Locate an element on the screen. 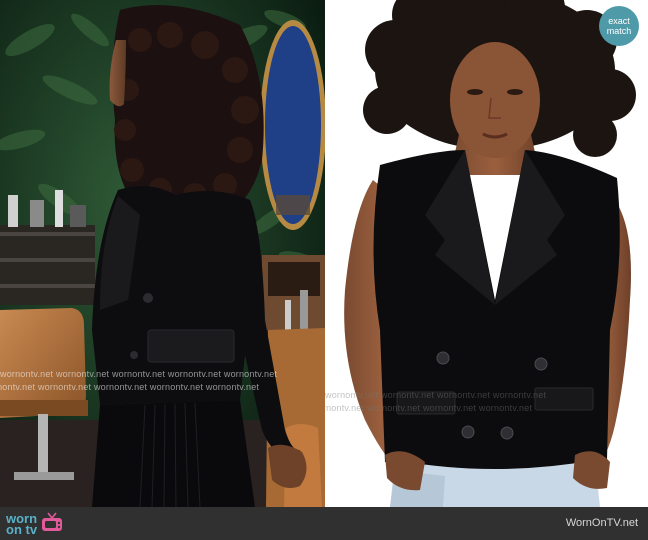 This screenshot has height=540, width=648. badge-line-2: match is located at coordinates (619, 31).